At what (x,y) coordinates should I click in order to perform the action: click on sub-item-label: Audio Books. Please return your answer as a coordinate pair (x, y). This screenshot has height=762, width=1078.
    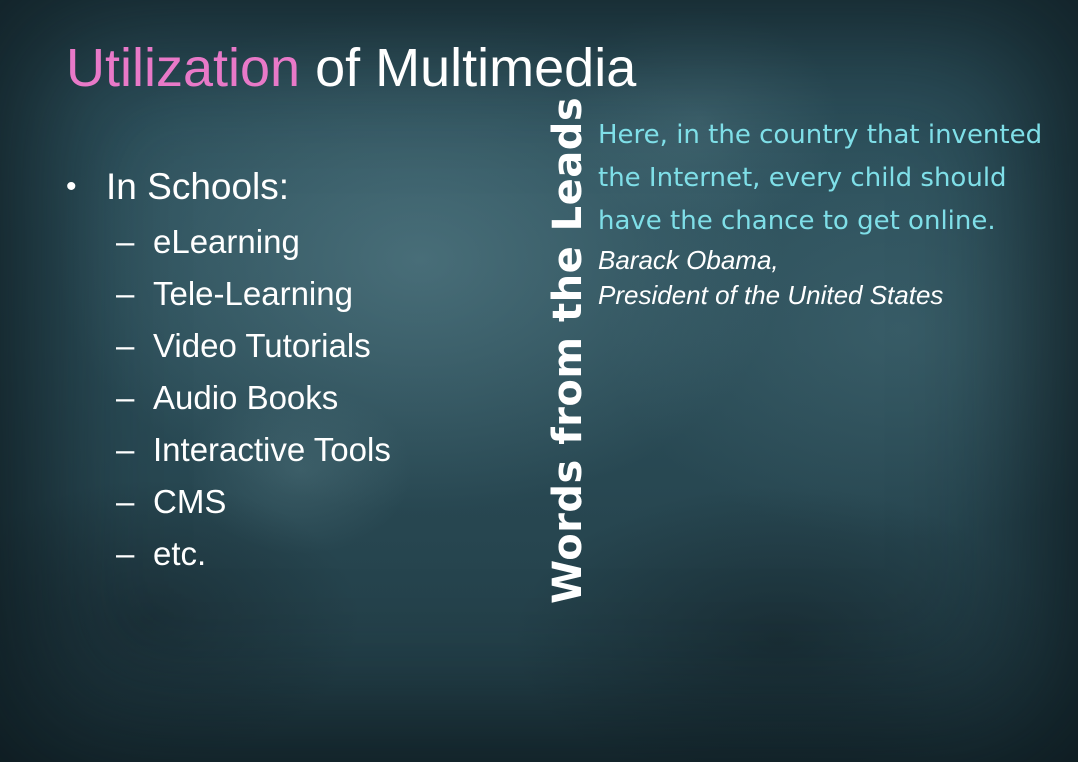
    Looking at the image, I should click on (246, 397).